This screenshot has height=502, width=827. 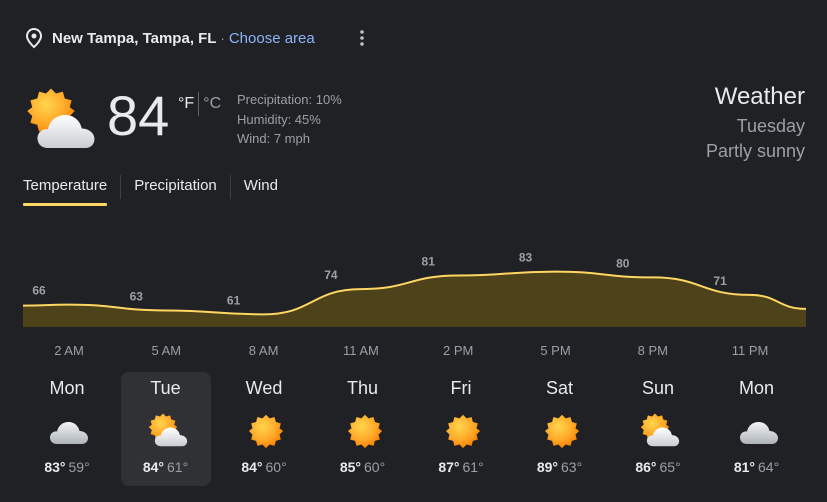 I want to click on day-card: Thu 85° 60°, so click(x=363, y=429).